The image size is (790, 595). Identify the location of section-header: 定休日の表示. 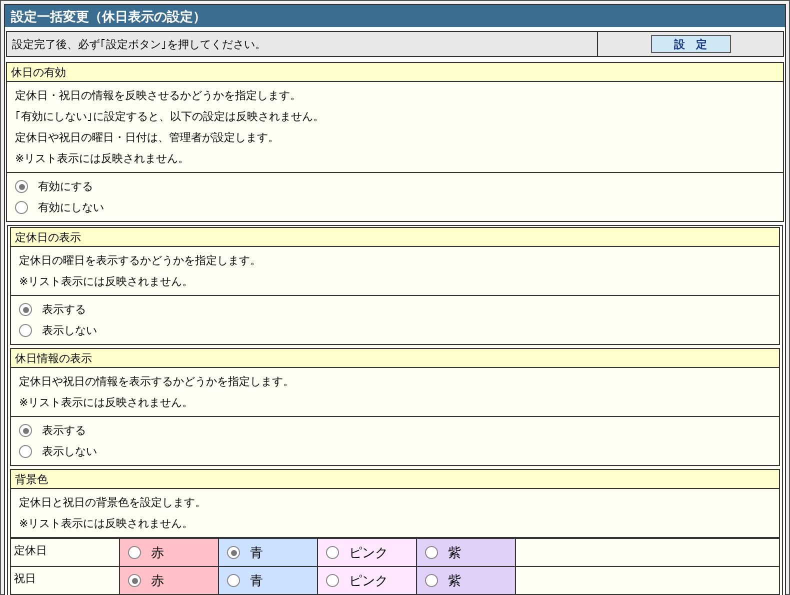
(395, 237).